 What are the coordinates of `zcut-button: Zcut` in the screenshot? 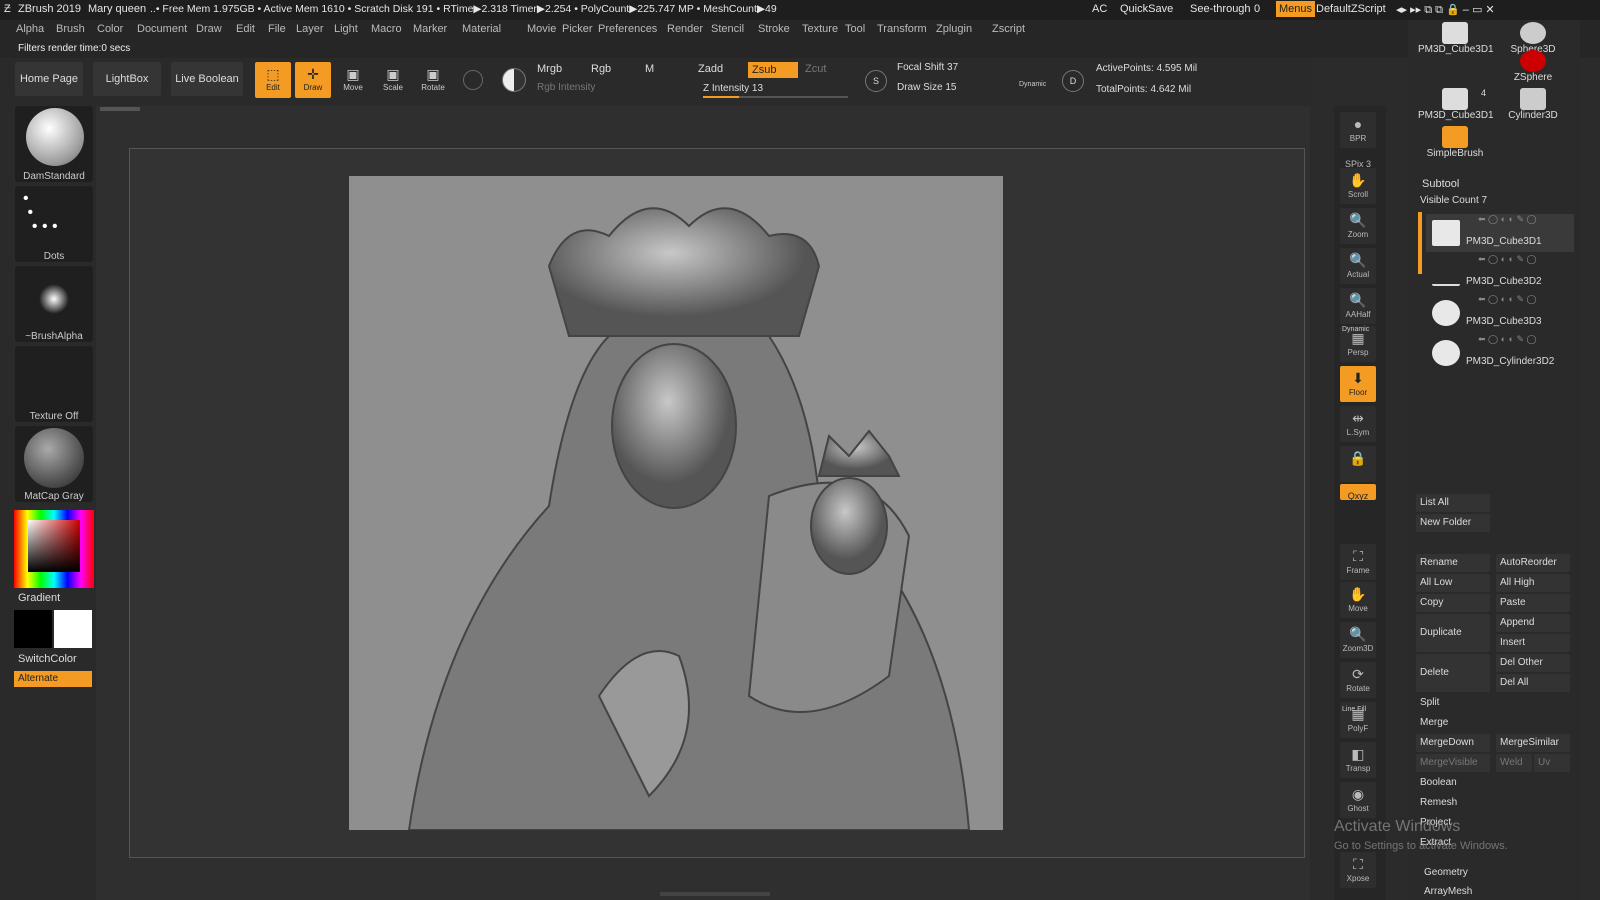 It's located at (815, 69).